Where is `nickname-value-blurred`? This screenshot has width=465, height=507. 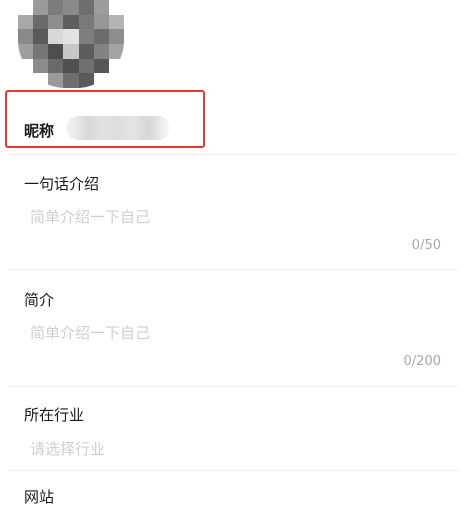
nickname-value-blurred is located at coordinates (118, 128).